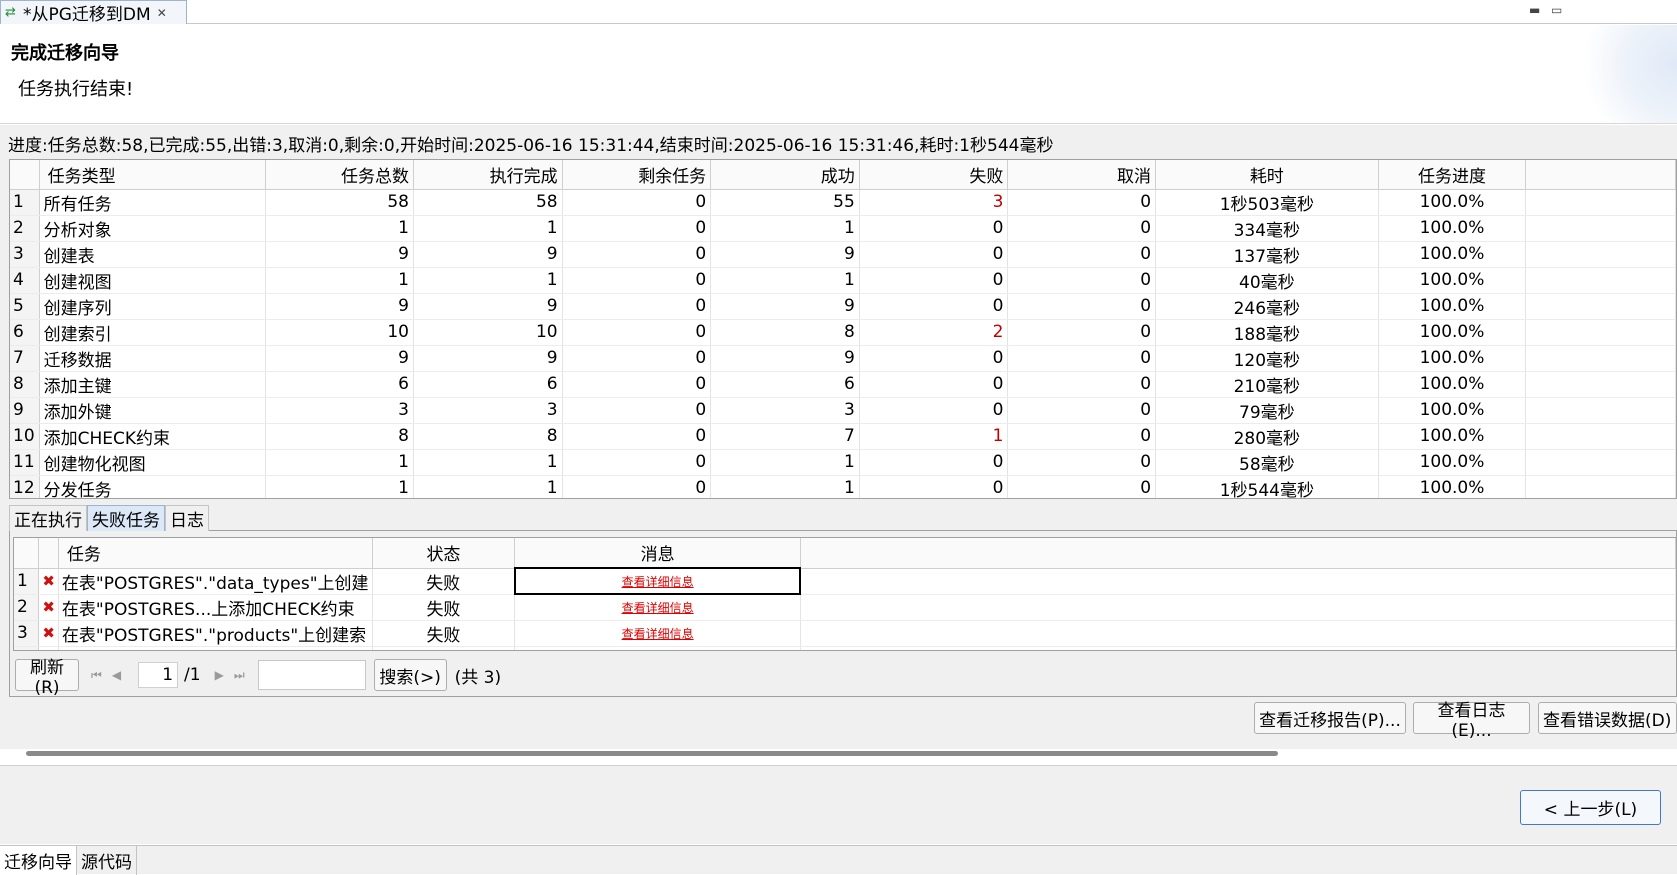 Image resolution: width=1677 pixels, height=875 pixels. Describe the element at coordinates (1267, 332) in the screenshot. I see `cell-time: 188毫秒` at that location.